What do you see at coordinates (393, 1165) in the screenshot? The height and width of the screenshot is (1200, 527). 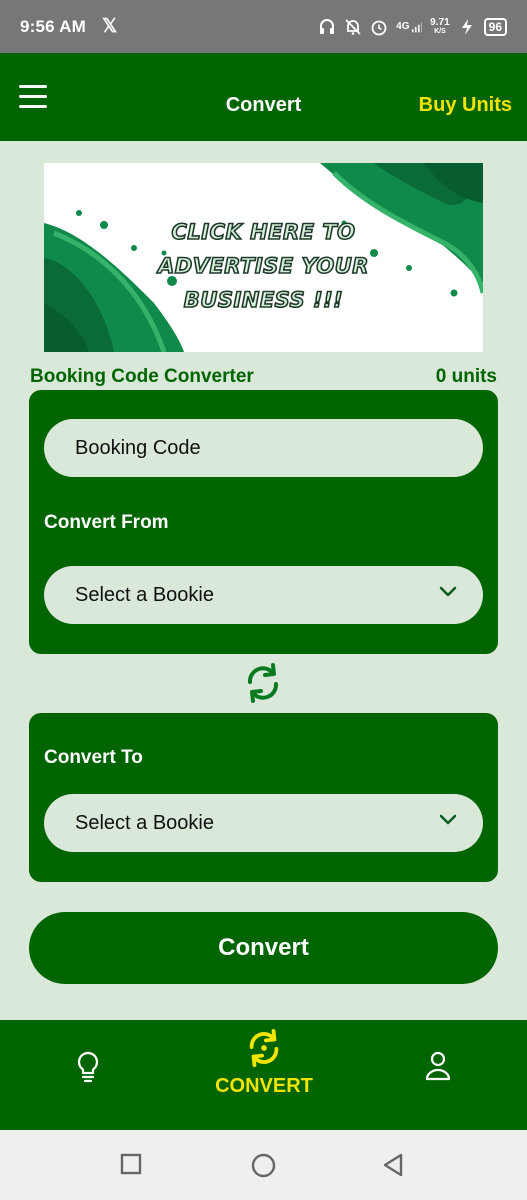 I see `back-triangle-icon` at bounding box center [393, 1165].